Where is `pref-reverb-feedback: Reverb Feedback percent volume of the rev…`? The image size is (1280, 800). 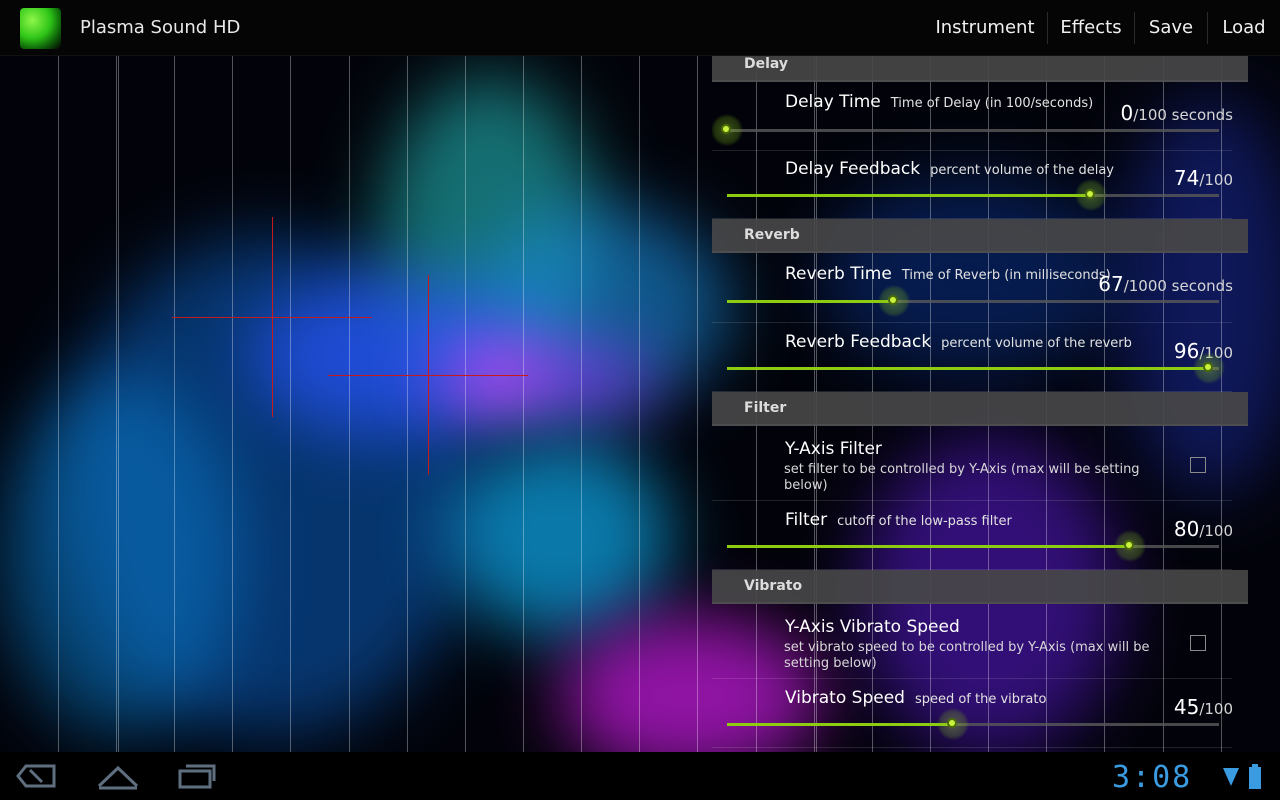
pref-reverb-feedback: Reverb Feedback percent volume of the rev… is located at coordinates (972, 357).